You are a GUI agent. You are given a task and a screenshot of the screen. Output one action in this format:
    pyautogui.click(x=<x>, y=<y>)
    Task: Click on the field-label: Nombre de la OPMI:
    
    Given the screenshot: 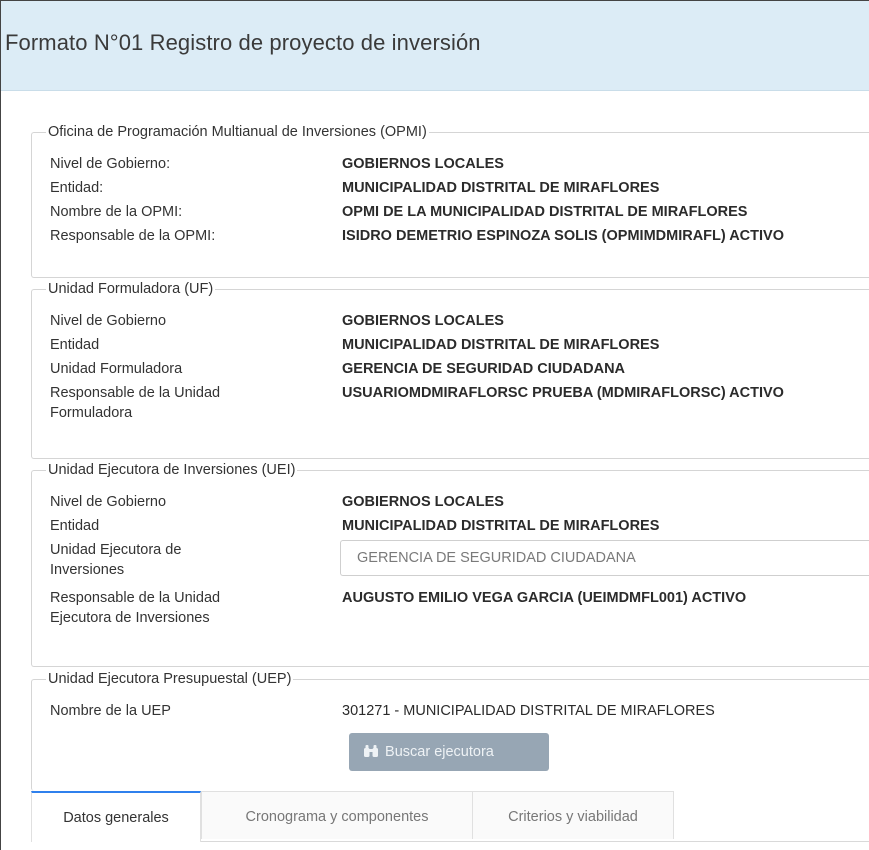 What is the action you would take?
    pyautogui.click(x=116, y=212)
    